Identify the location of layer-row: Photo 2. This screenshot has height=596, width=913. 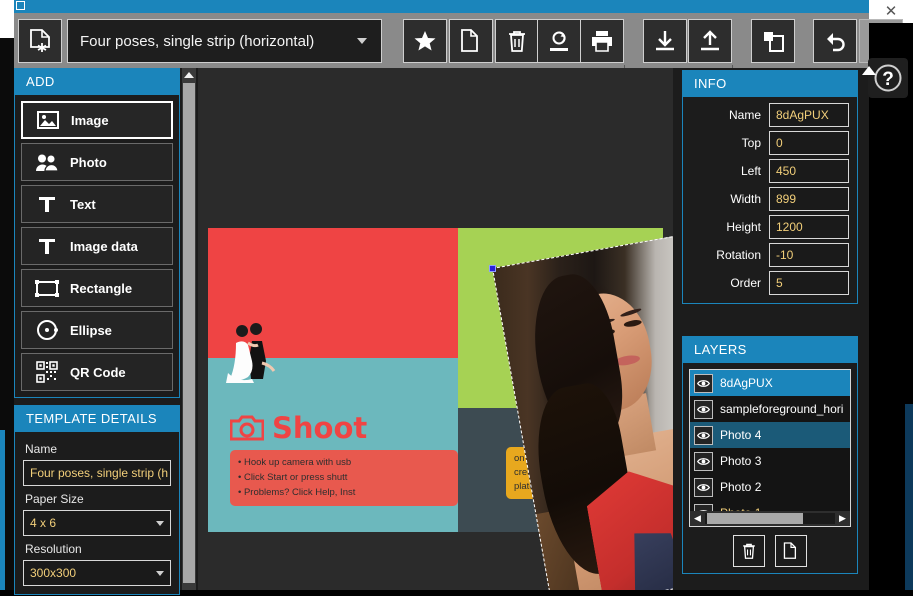
(770, 487).